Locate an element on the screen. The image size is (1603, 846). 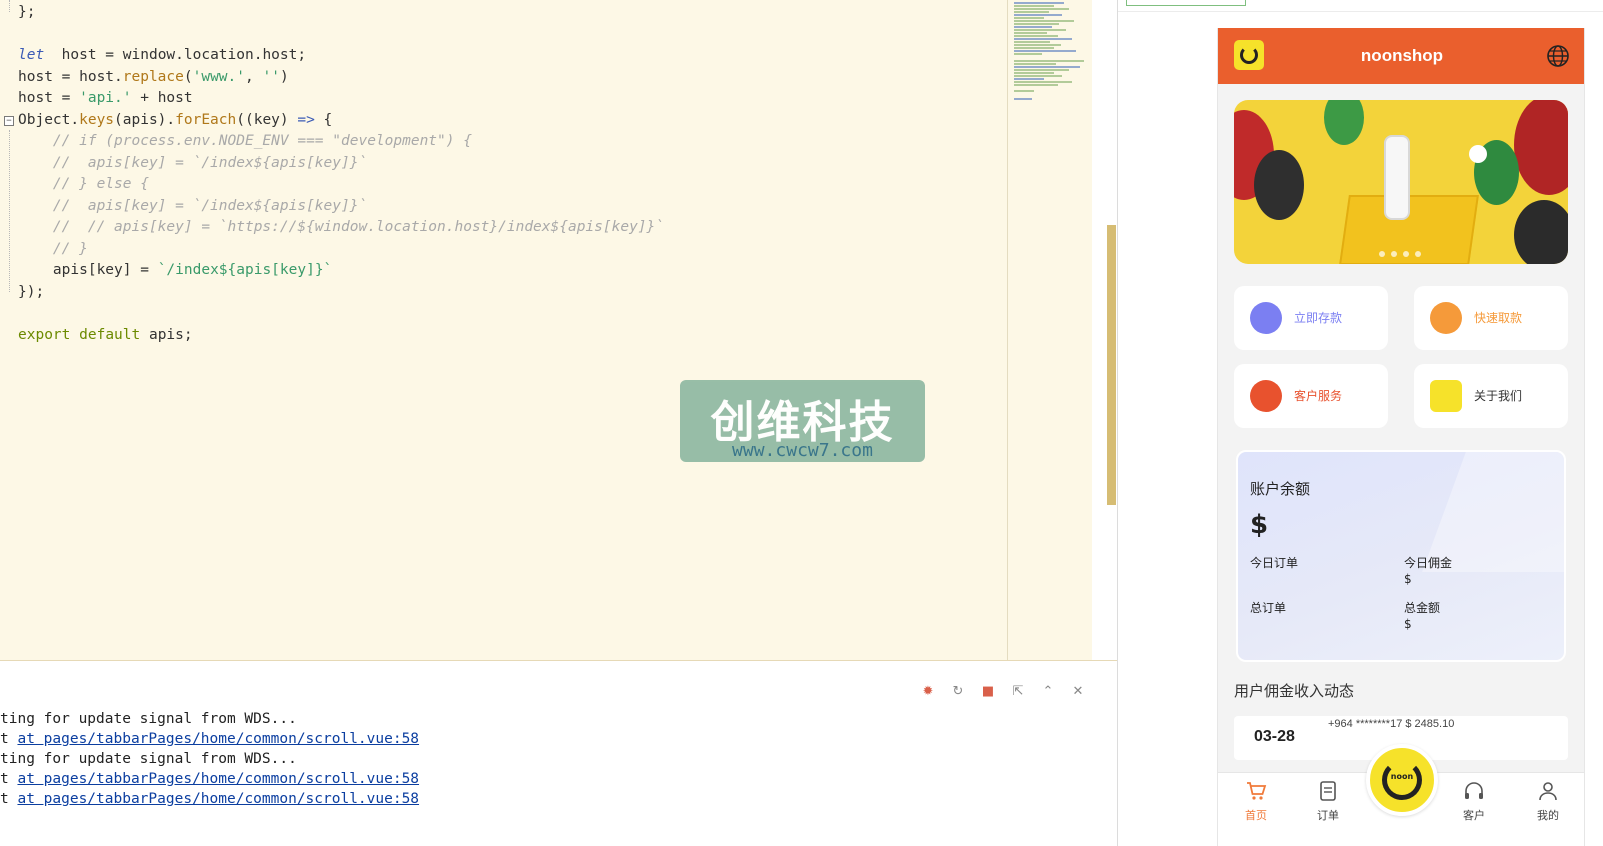
withdraw-button: 快速取款 is located at coordinates (1491, 318).